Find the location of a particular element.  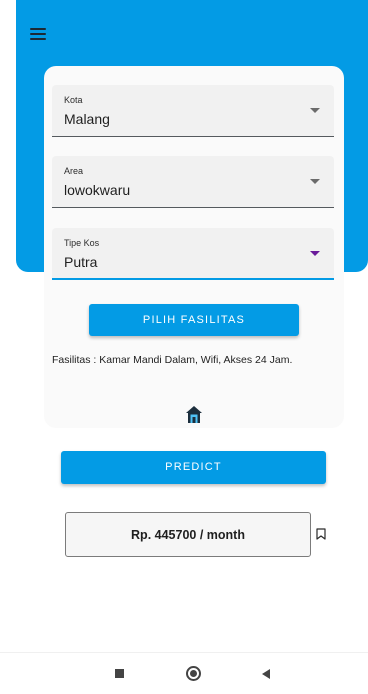

kota-dropdown: Kota Malang is located at coordinates (193, 111).